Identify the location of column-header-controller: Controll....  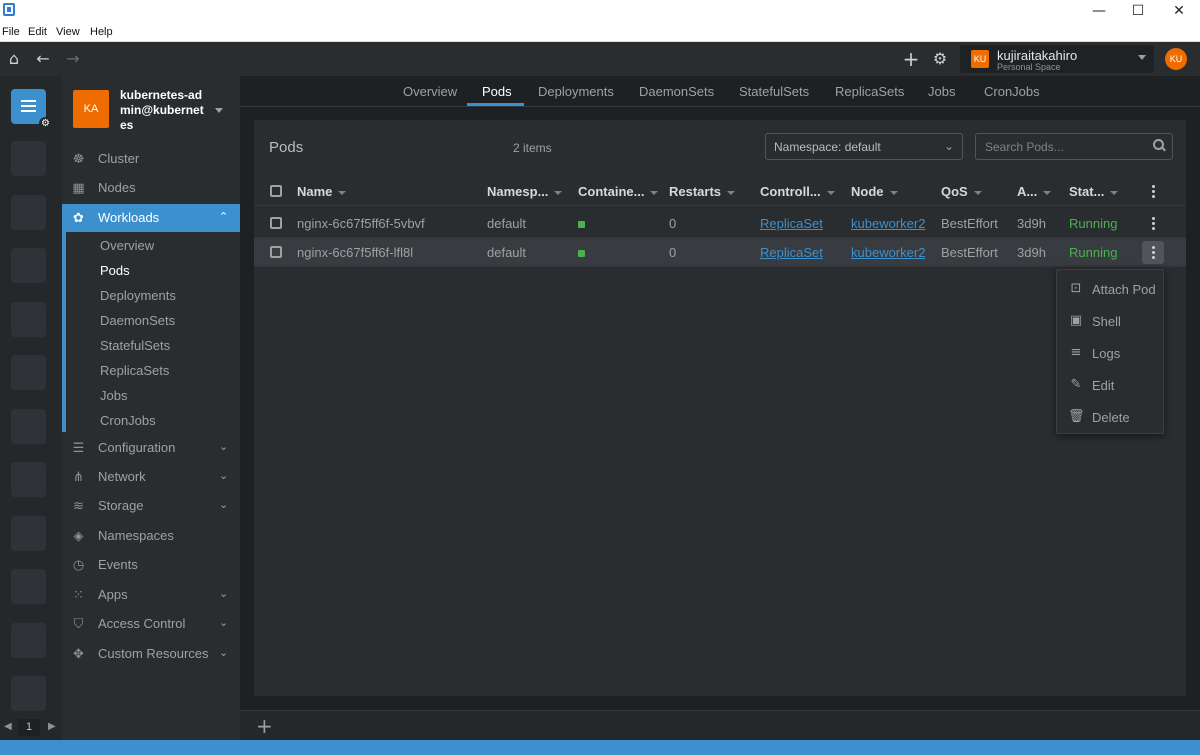
(797, 191).